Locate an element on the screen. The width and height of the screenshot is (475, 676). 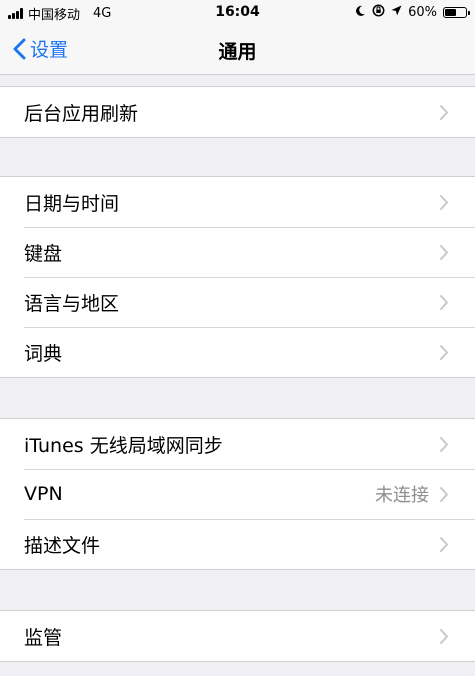
row-label: 后台应用刷新 is located at coordinates (81, 113).